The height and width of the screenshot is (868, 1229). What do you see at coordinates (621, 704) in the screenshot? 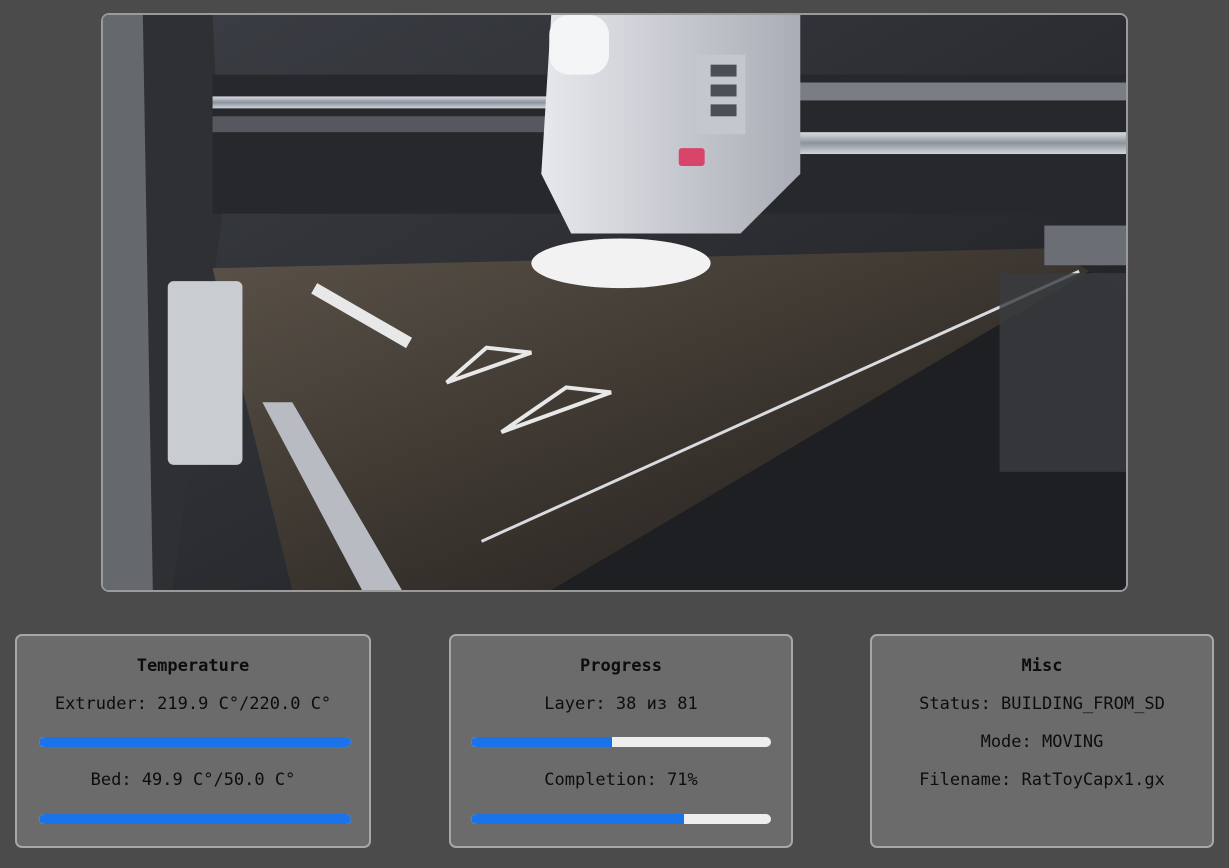
I see `layer-count: Layer: 38 из 81` at bounding box center [621, 704].